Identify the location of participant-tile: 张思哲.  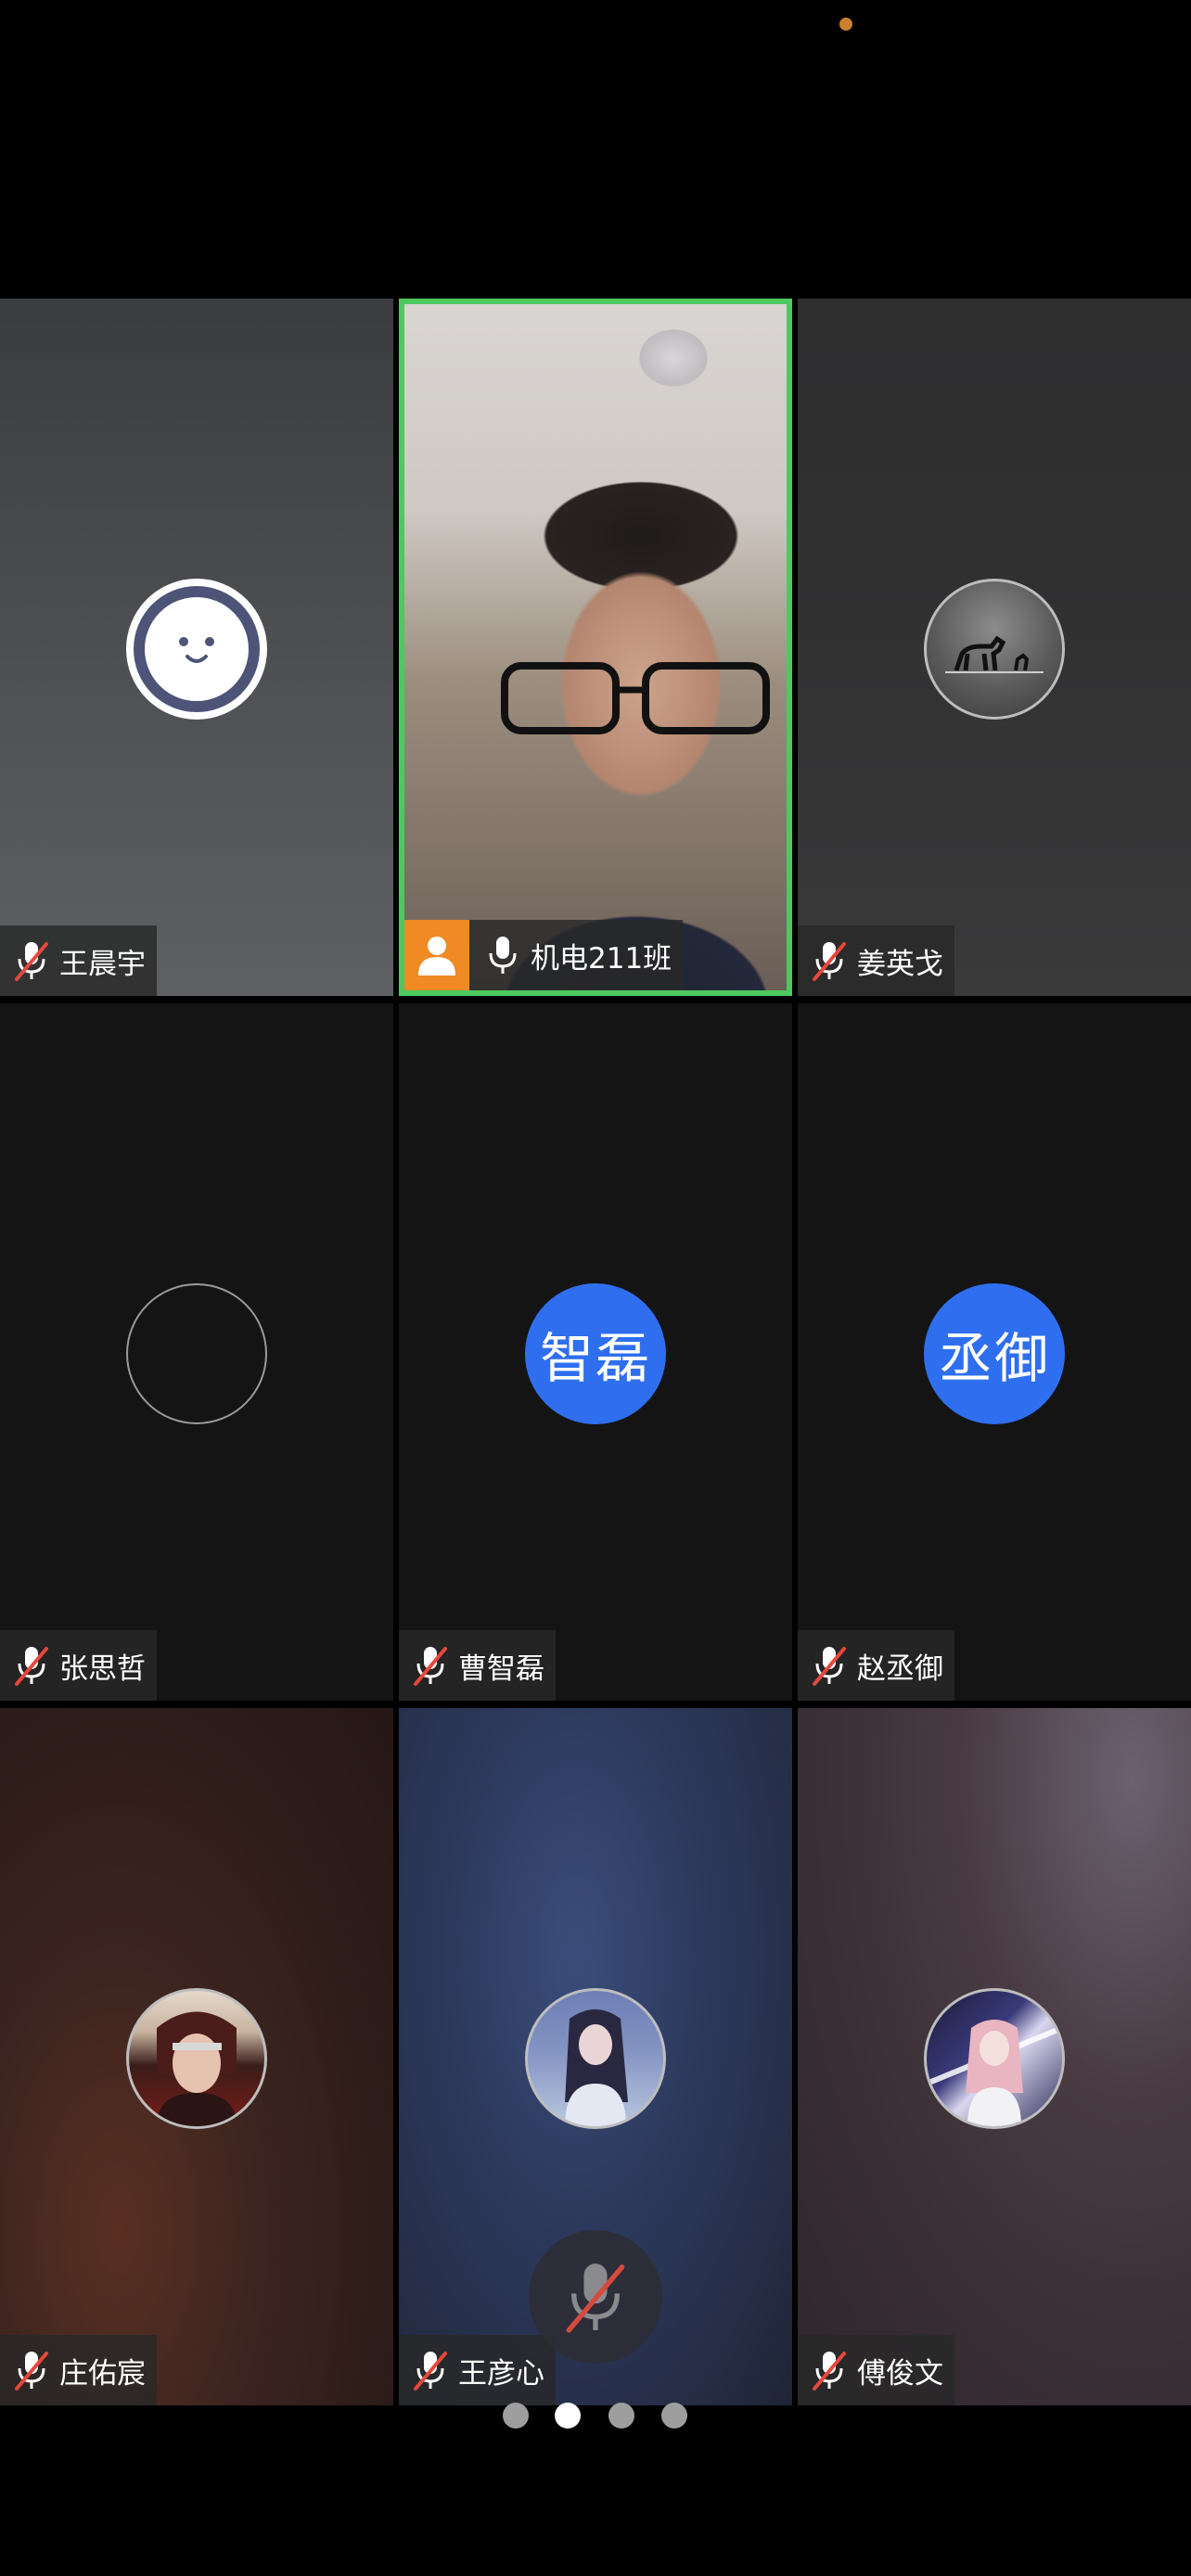
(196, 1352).